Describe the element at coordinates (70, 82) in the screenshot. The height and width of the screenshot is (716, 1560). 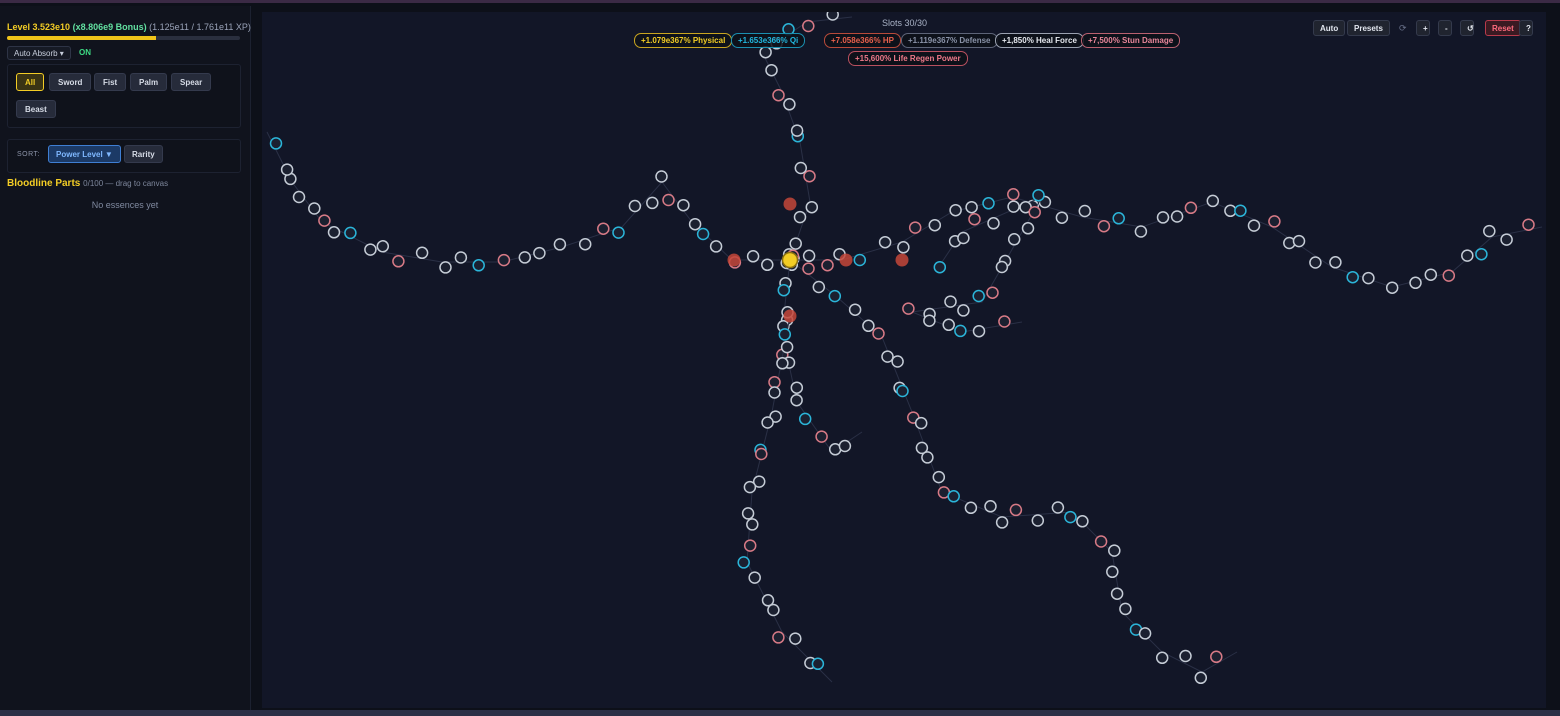
I see `filter-sword-button: Sword` at that location.